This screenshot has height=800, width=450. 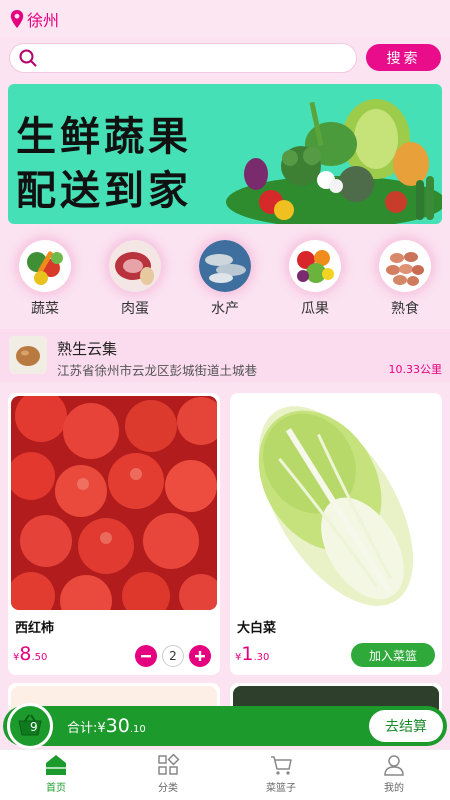 I want to click on category-seafood: 水产, so click(x=225, y=279).